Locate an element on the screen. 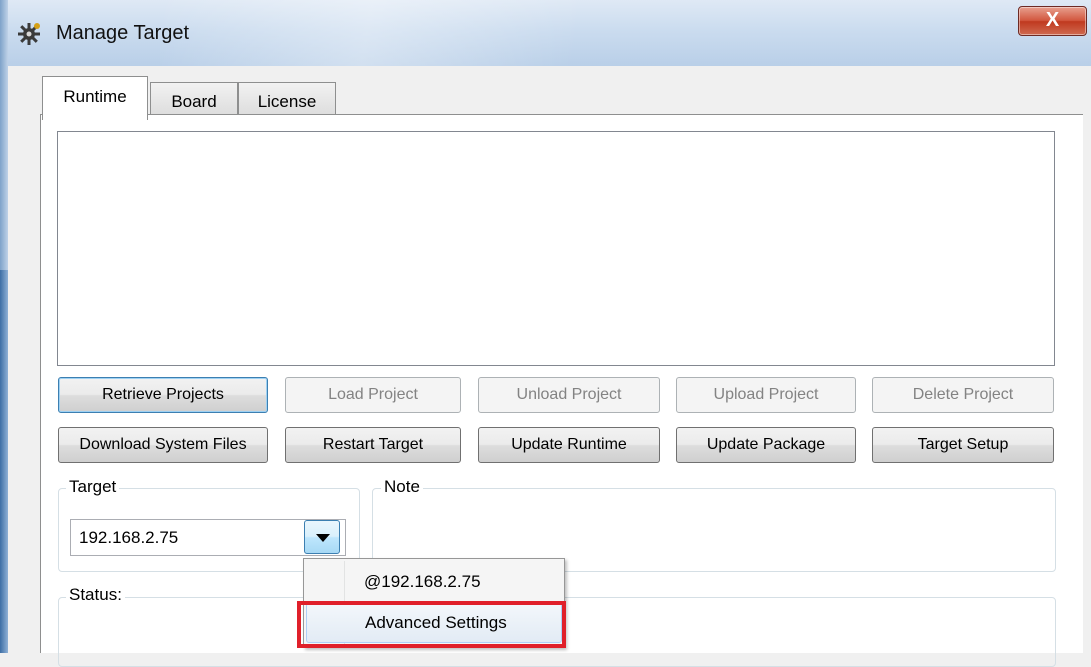 Image resolution: width=1091 pixels, height=667 pixels. chevron-down-icon is located at coordinates (323, 538).